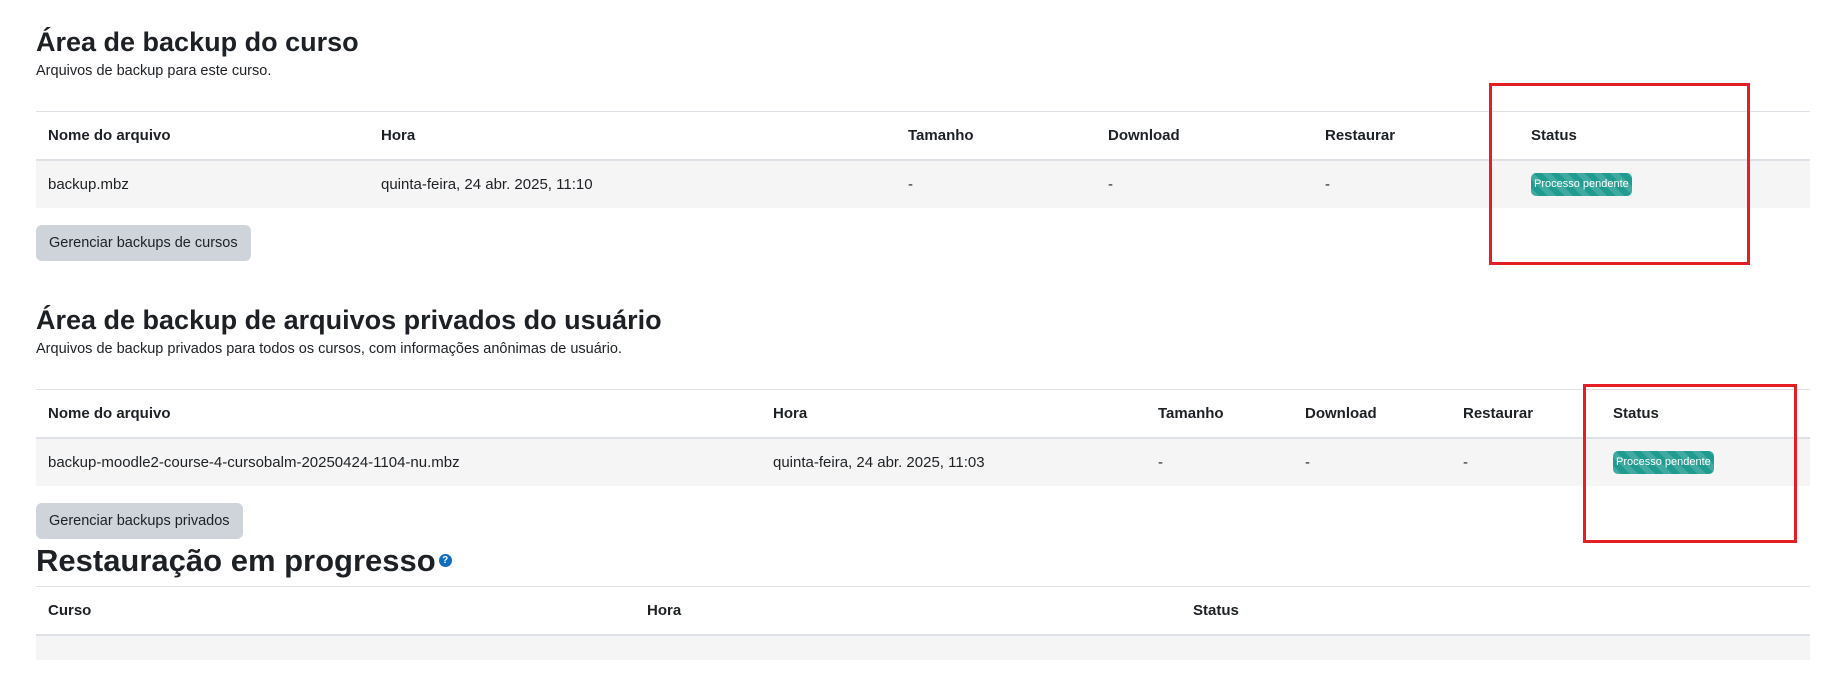 The image size is (1838, 685). I want to click on cell-time: quinta-feira, 24 abr. 2025, 11:10, so click(632, 183).